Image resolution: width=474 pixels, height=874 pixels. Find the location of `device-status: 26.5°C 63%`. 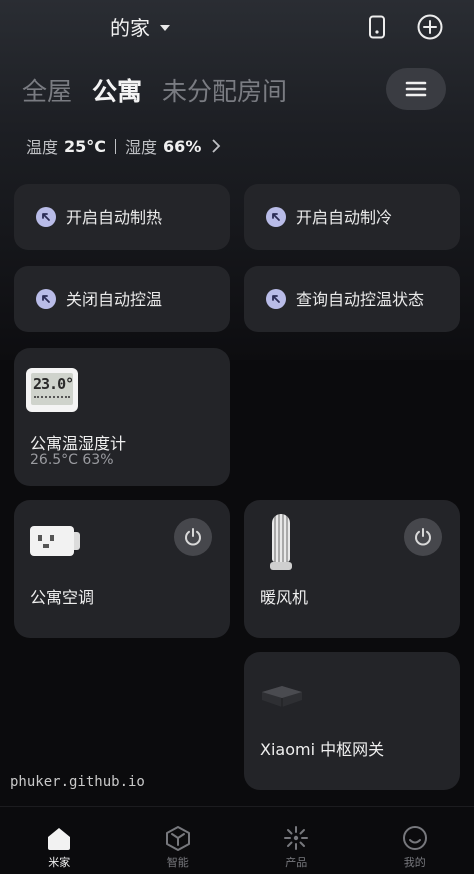

device-status: 26.5°C 63% is located at coordinates (72, 460).